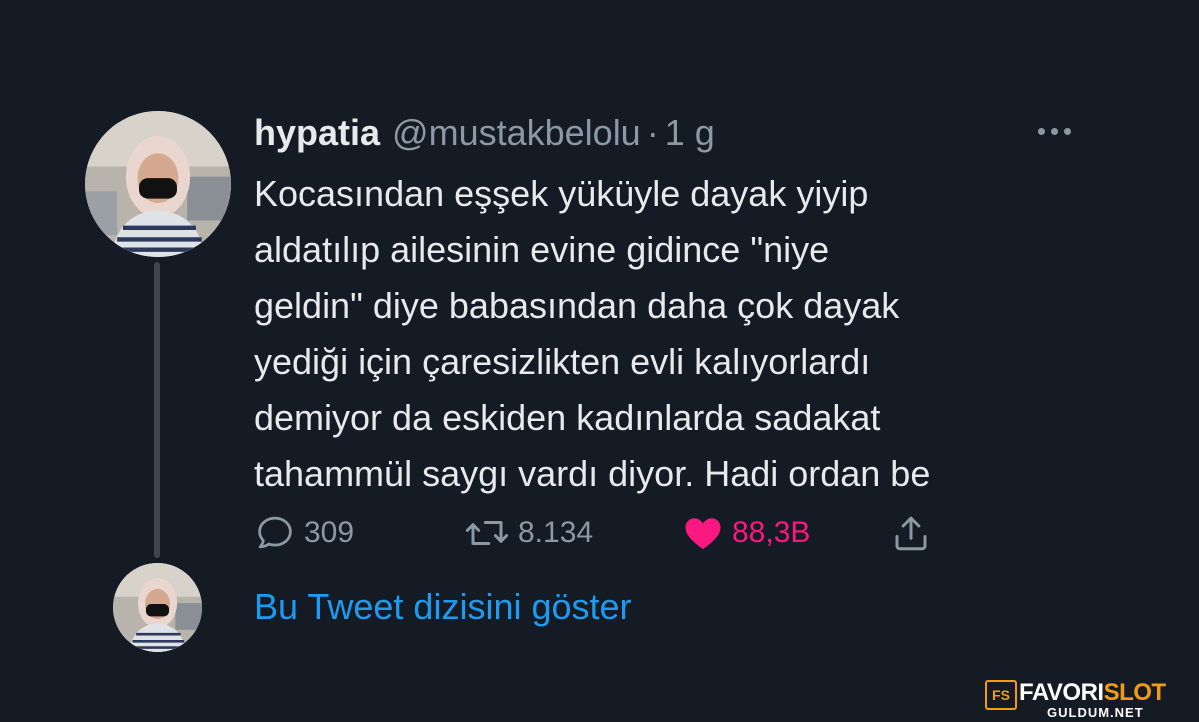 This screenshot has width=1199, height=722. I want to click on share-button, so click(911, 533).